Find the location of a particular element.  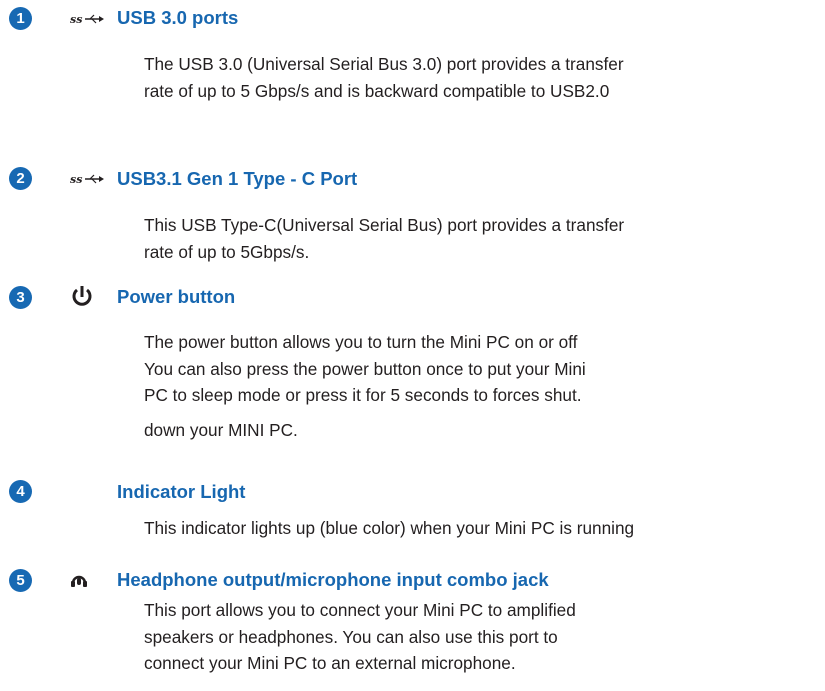

number-badge: 3 is located at coordinates (20, 297).